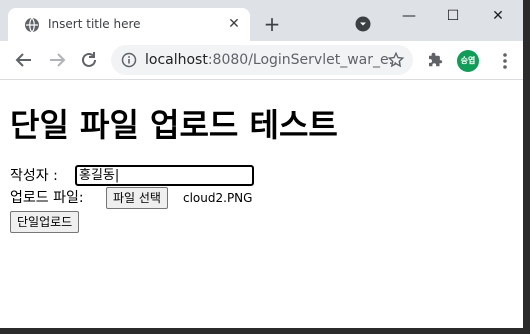  Describe the element at coordinates (32, 25) in the screenshot. I see `globe-icon` at that location.